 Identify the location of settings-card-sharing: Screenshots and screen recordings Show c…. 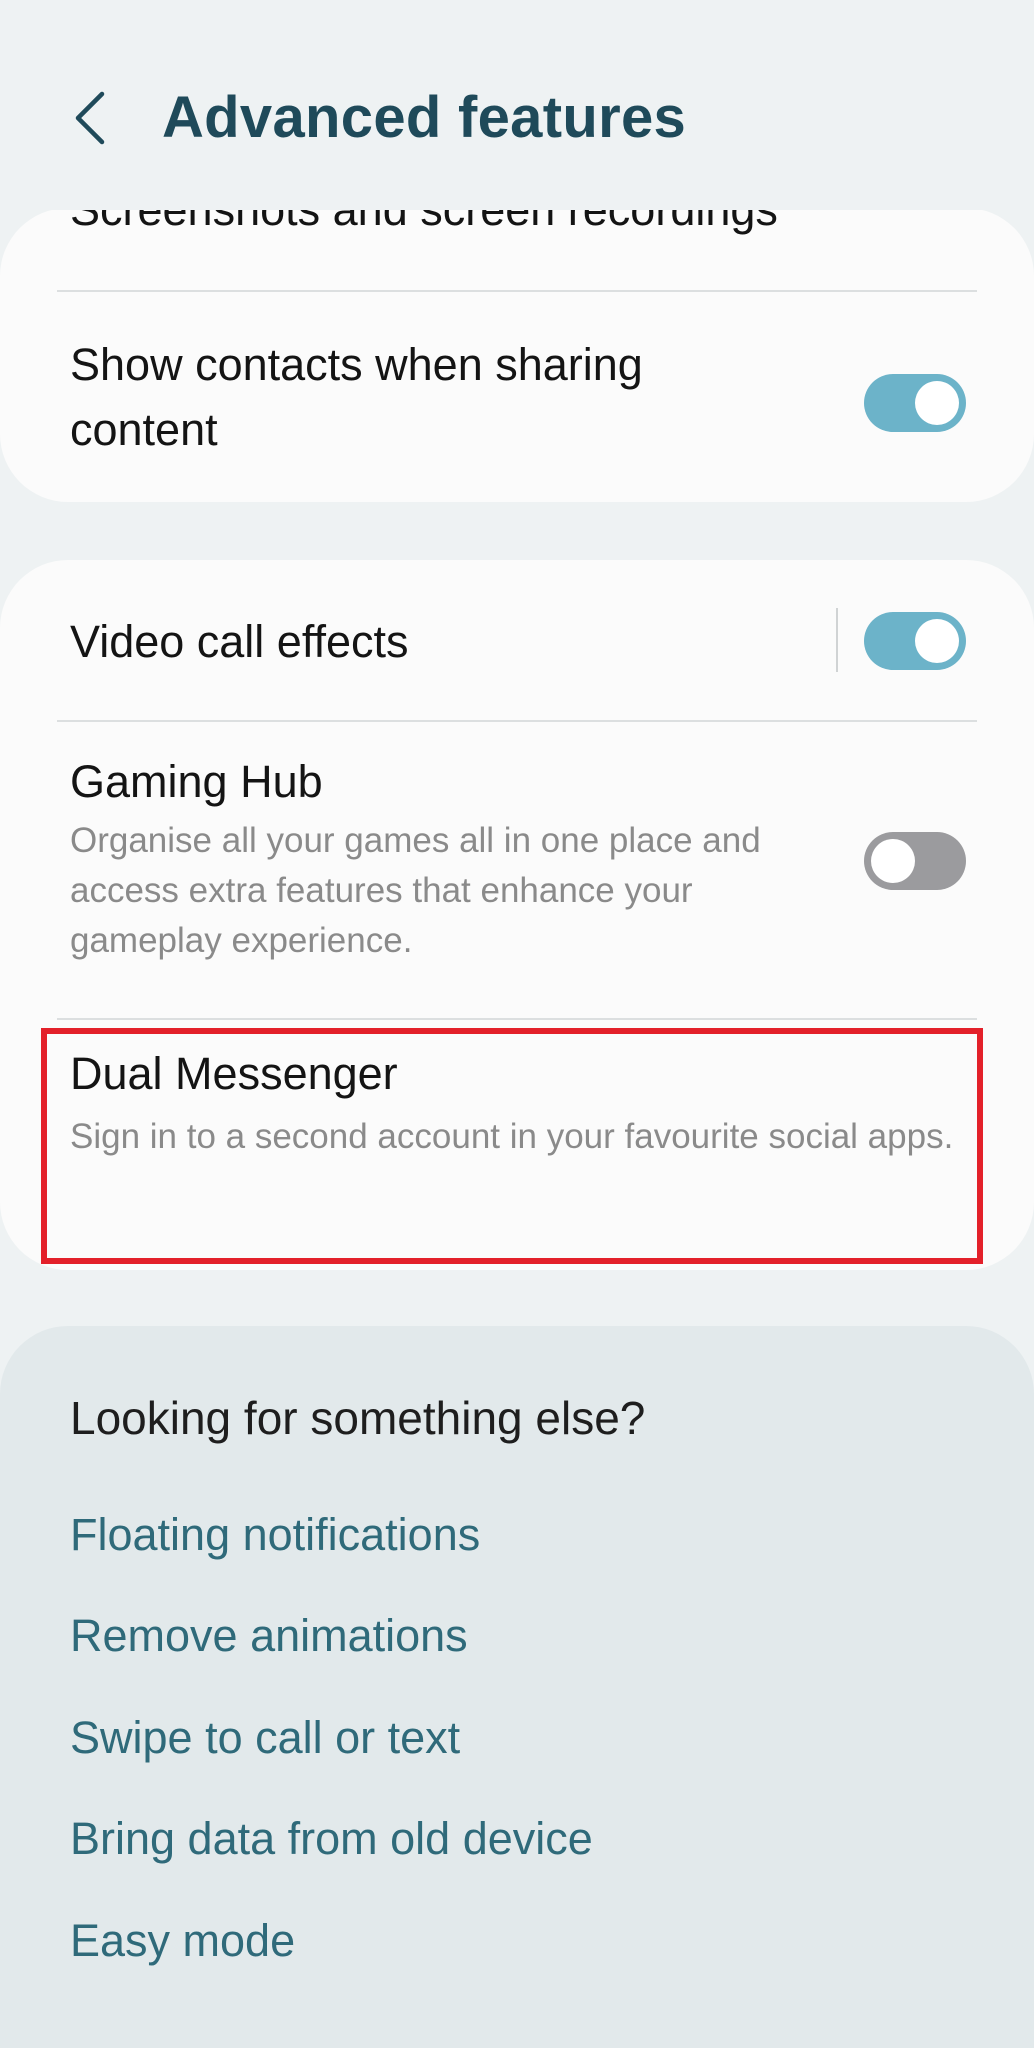
(517, 355).